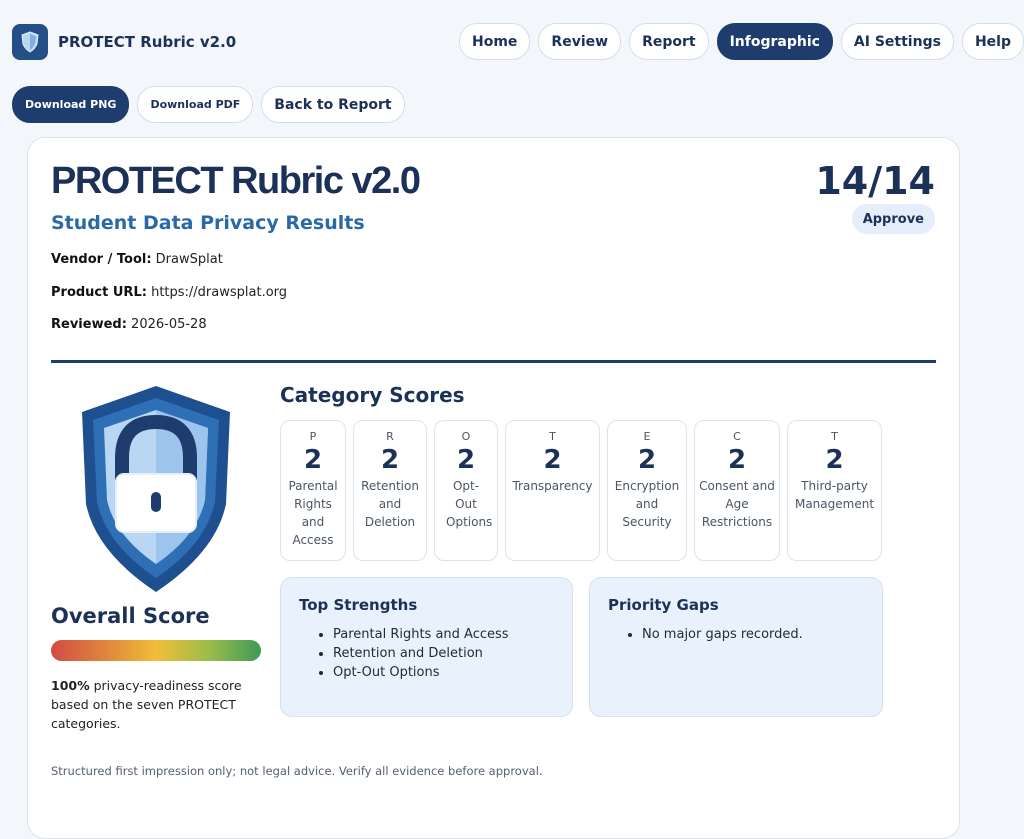 Image resolution: width=1024 pixels, height=839 pixels. I want to click on reviewed-label: Reviewed:, so click(89, 324).